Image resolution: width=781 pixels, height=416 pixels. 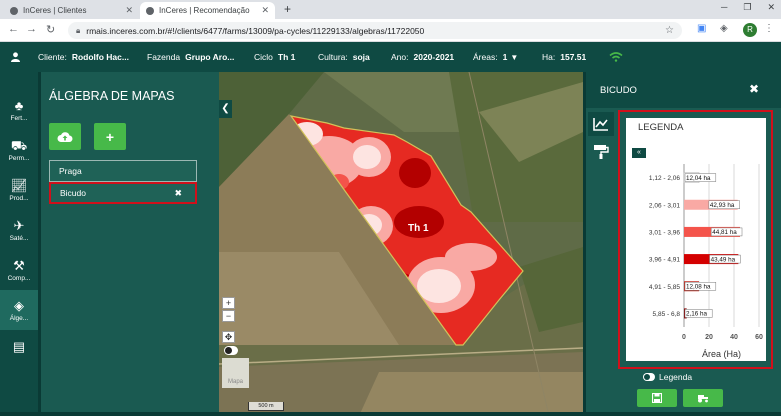 What do you see at coordinates (15, 57) in the screenshot?
I see `user-icon` at bounding box center [15, 57].